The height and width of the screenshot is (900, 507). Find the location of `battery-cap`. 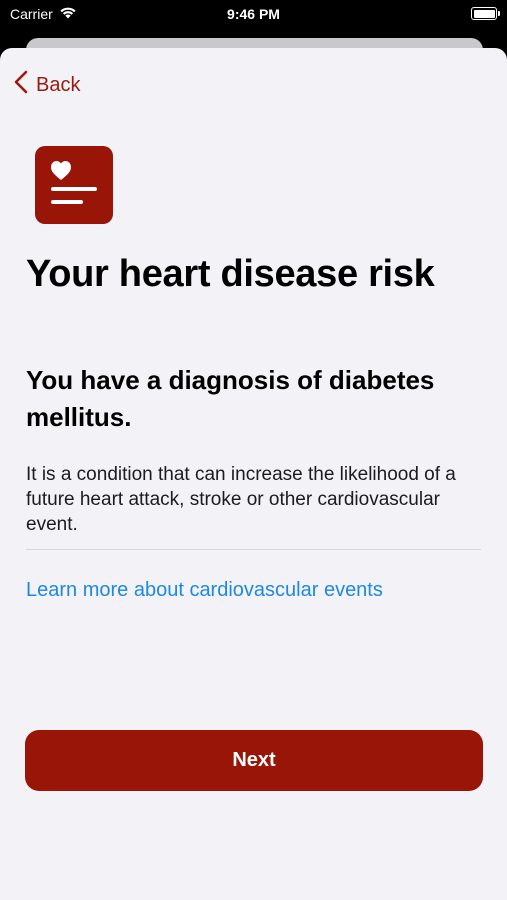

battery-cap is located at coordinates (499, 13).